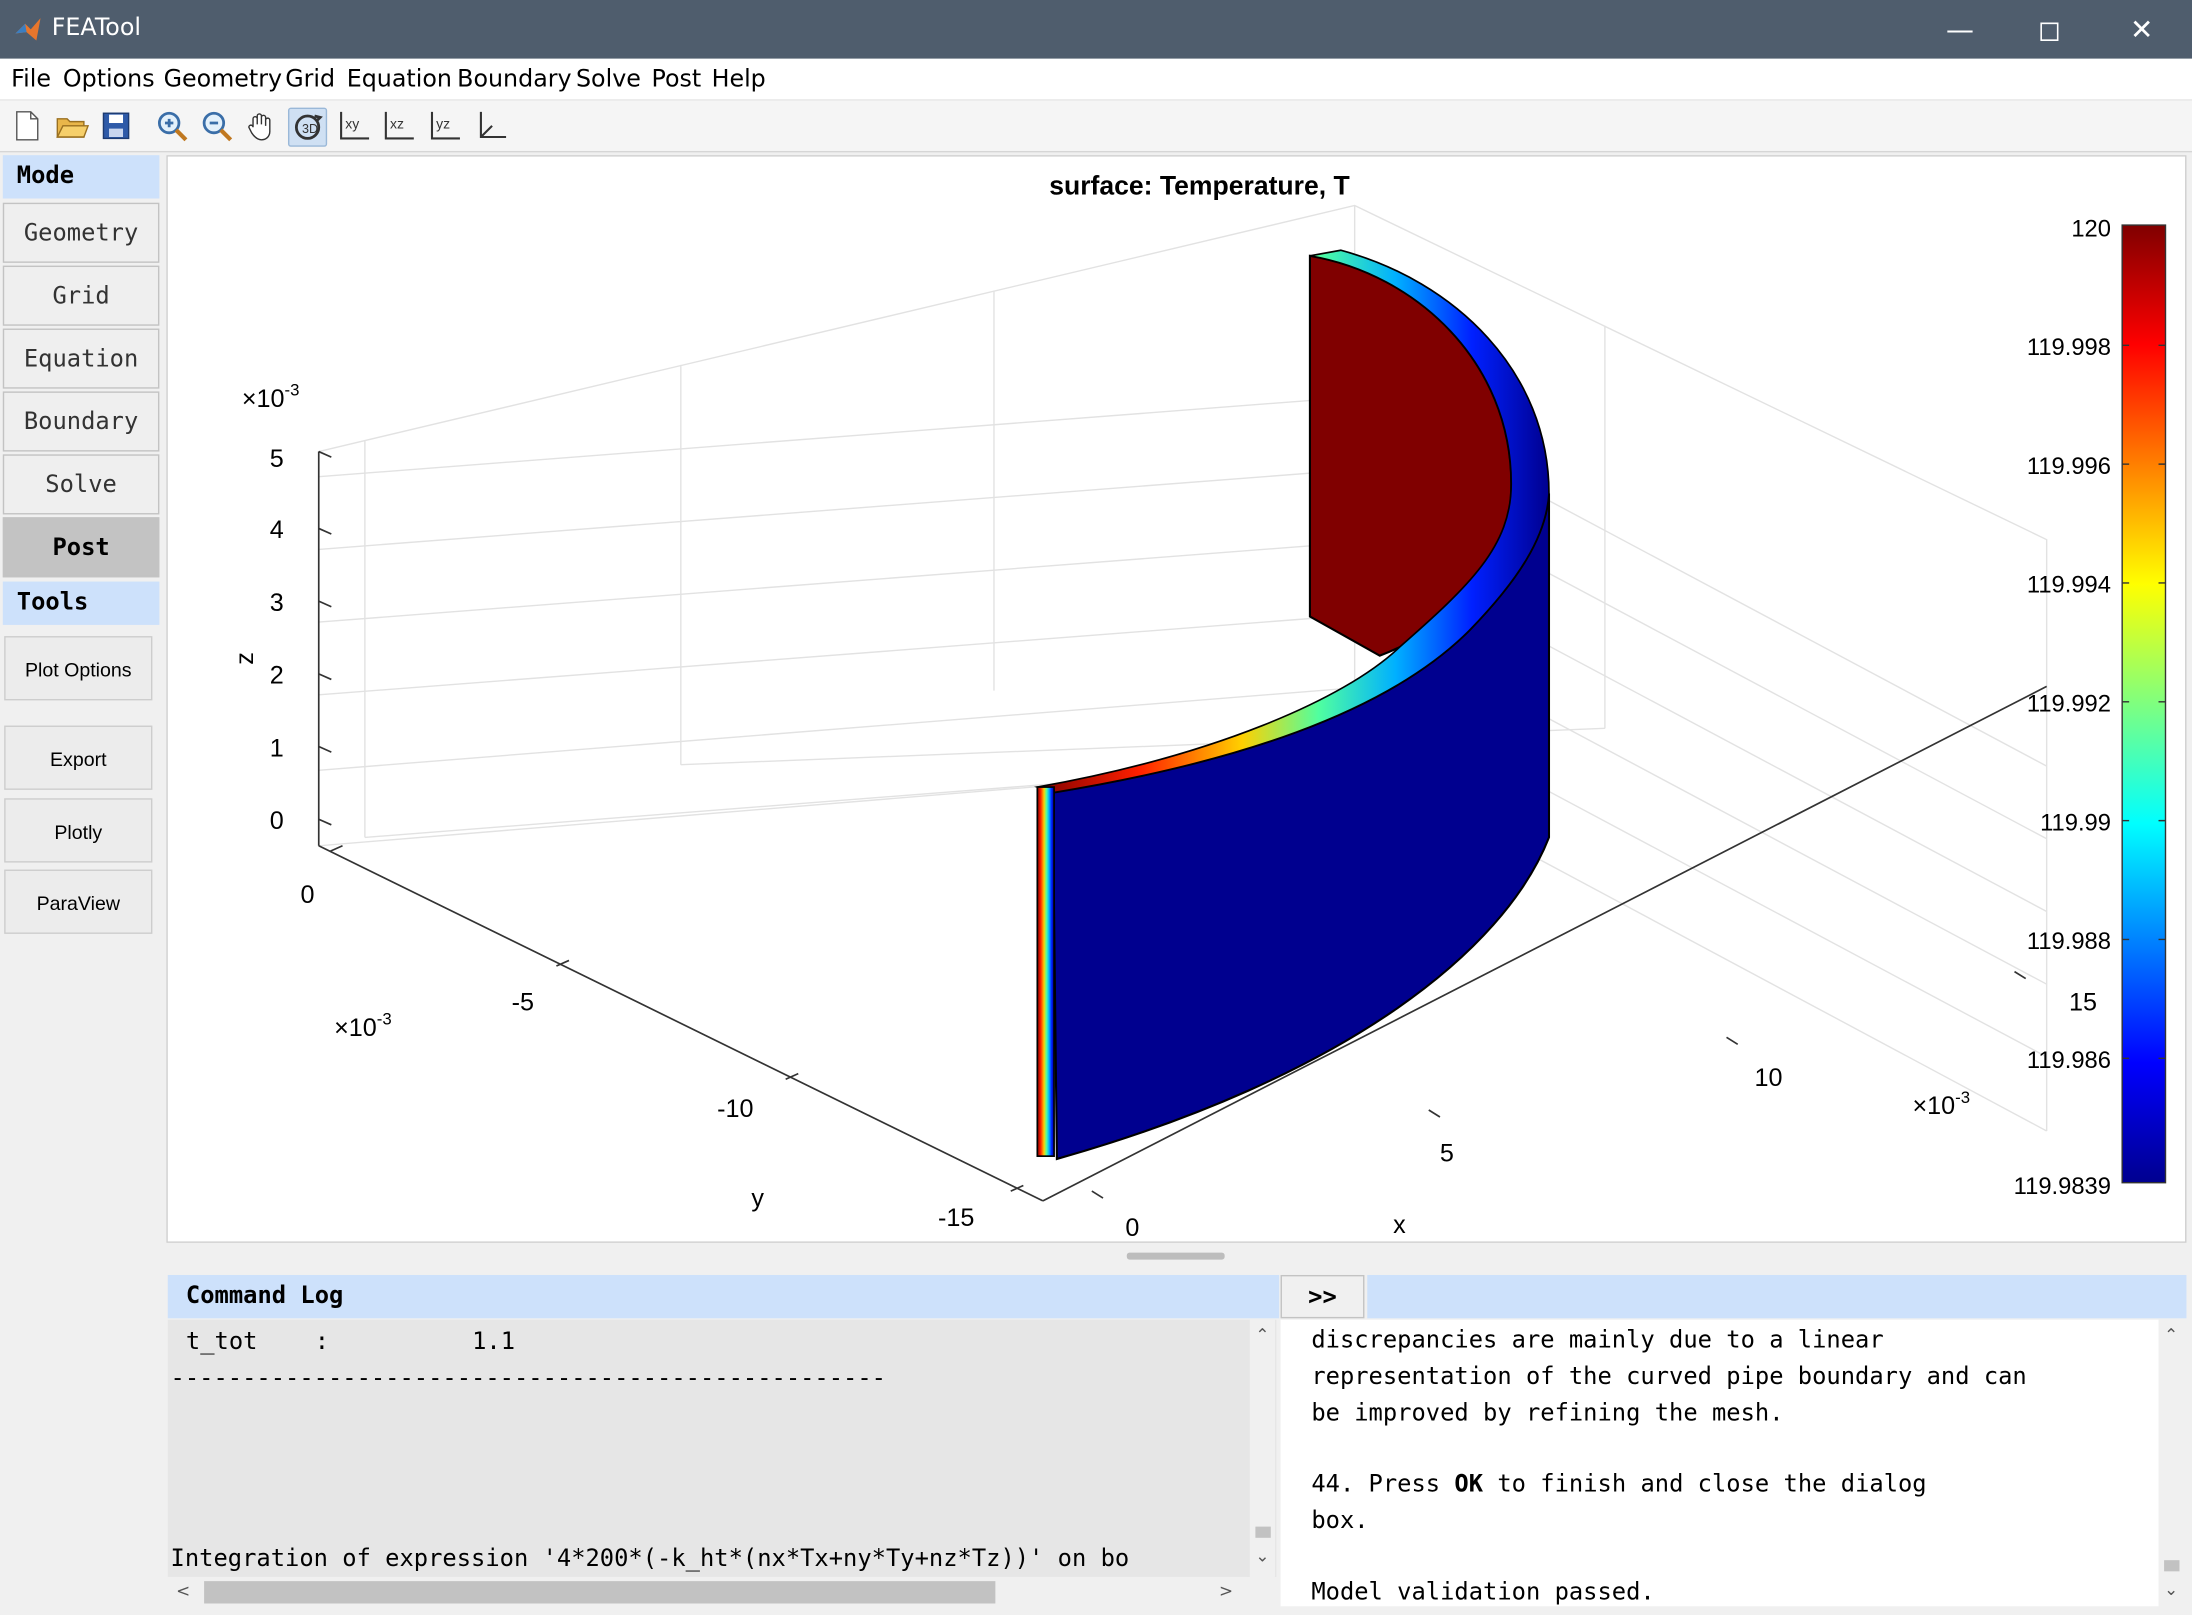 The height and width of the screenshot is (1615, 2192). I want to click on z-axis-label: z, so click(245, 658).